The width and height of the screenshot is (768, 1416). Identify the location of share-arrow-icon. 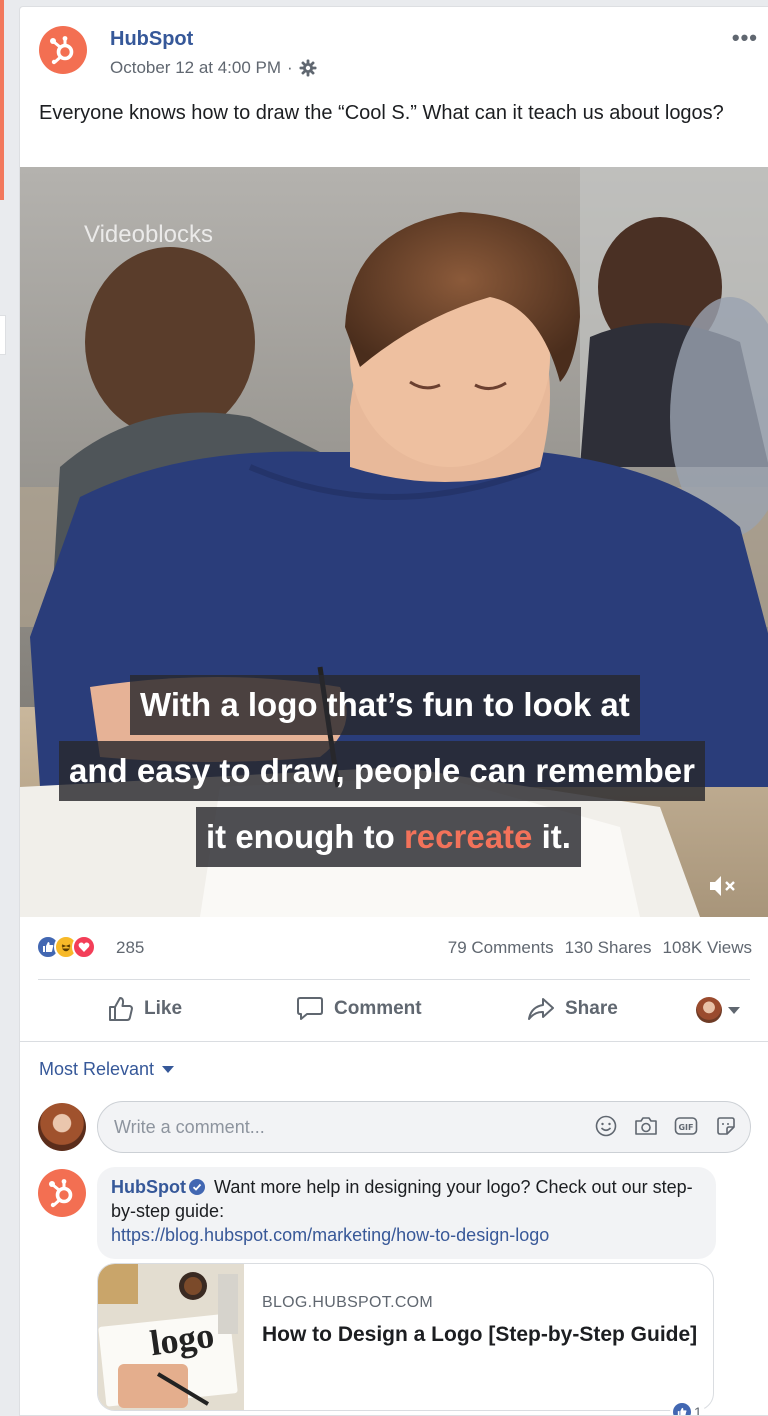
(541, 1009).